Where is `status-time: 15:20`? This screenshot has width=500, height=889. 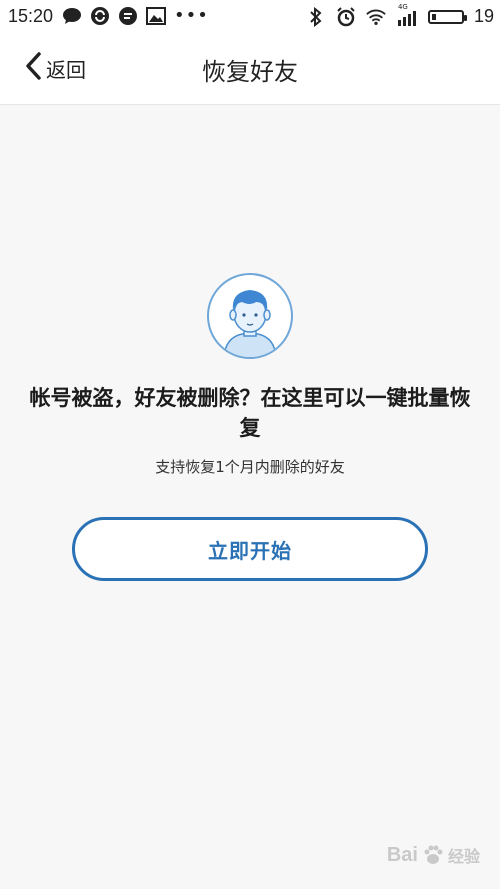 status-time: 15:20 is located at coordinates (31, 16).